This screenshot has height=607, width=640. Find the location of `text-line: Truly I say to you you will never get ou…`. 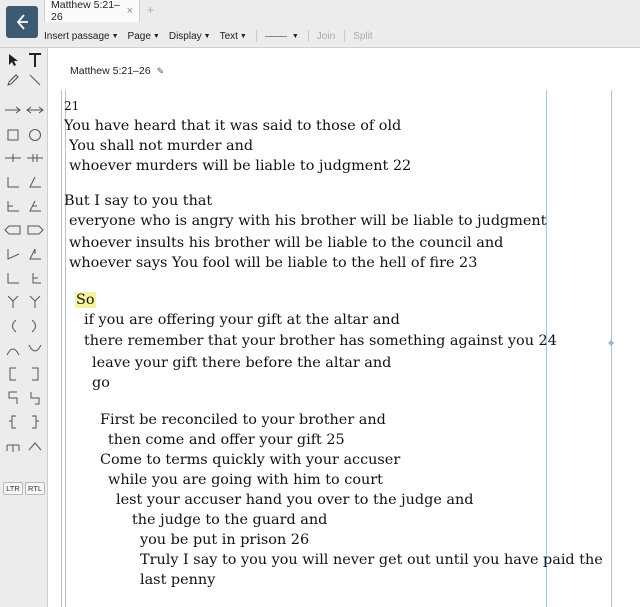

text-line: Truly I say to you you will never get ou… is located at coordinates (371, 560).